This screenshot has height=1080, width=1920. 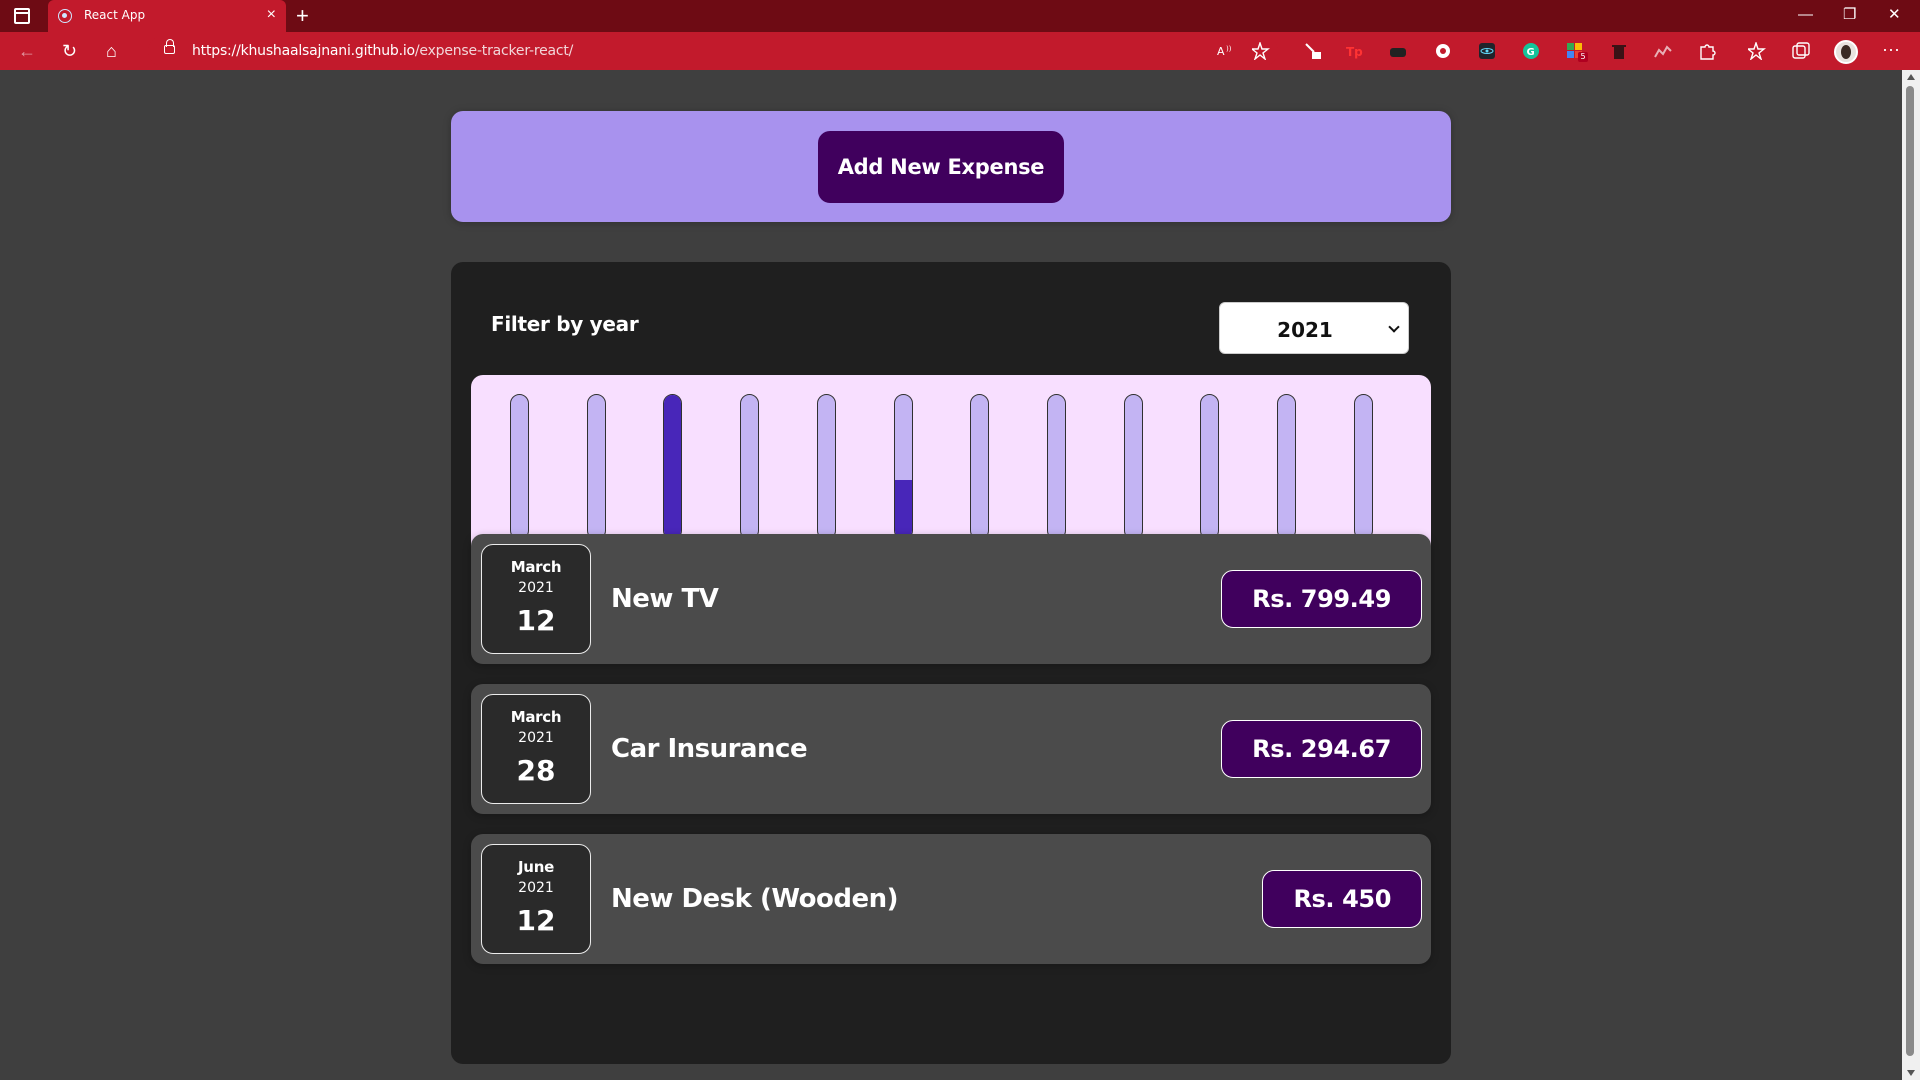 I want to click on svg-text: A, so click(x=1221, y=51).